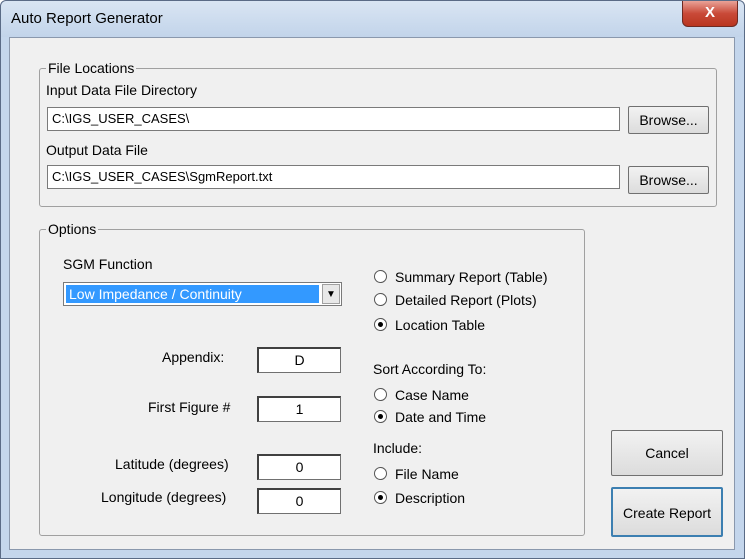 The image size is (745, 559). I want to click on radio-label: File Name, so click(427, 474).